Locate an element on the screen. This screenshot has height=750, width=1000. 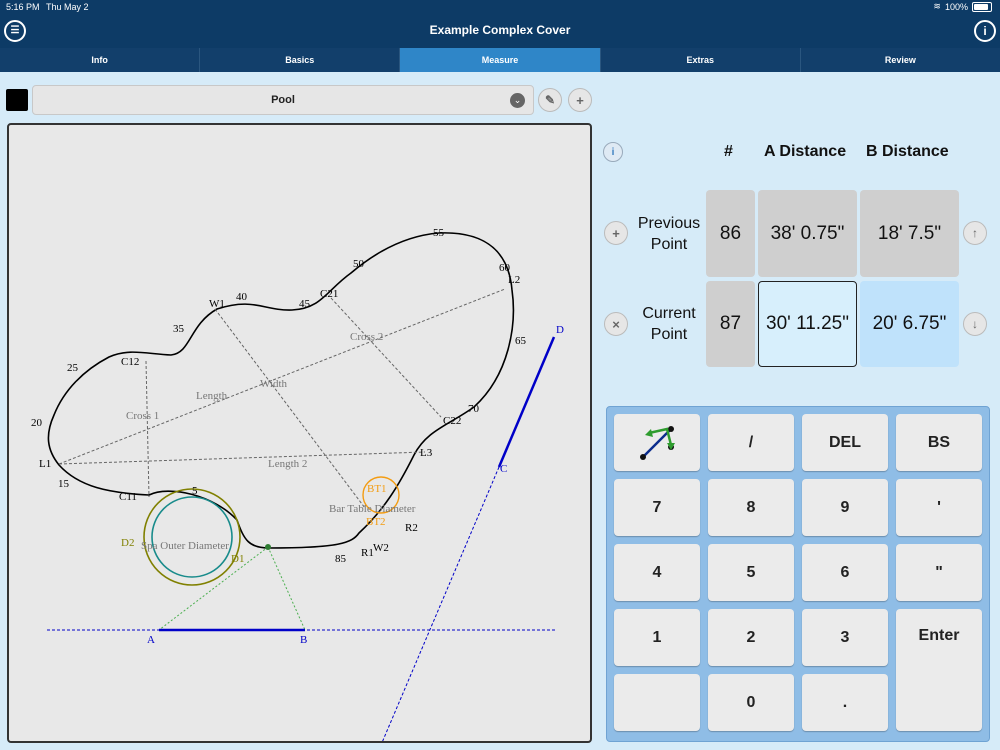
shape-select-value: Pool is located at coordinates (283, 100).